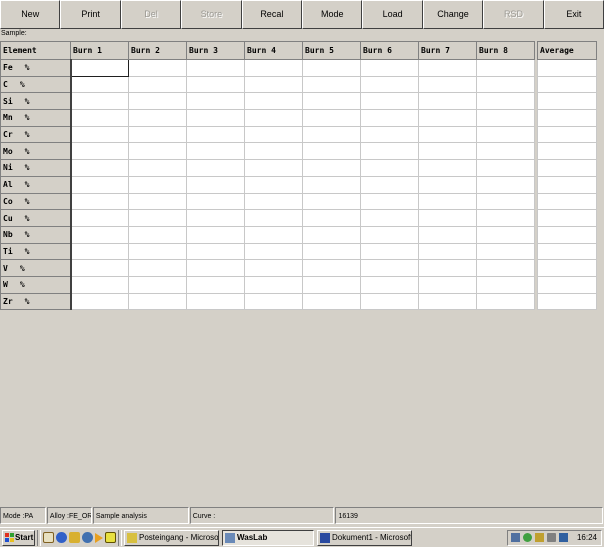  I want to click on show-desktop-icon, so click(48, 537).